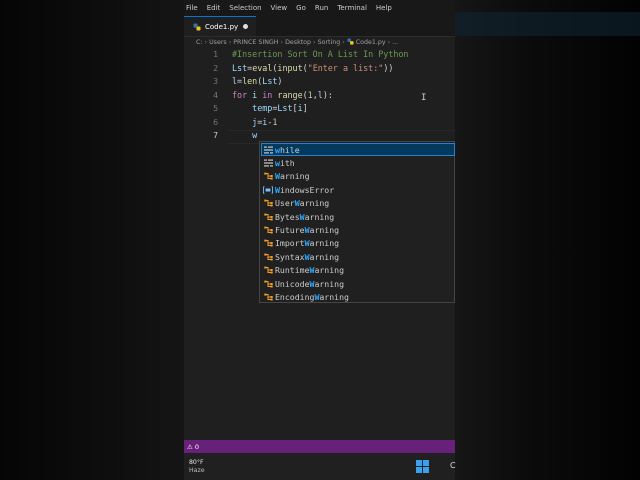  I want to click on suggestion-item: Bytes Warning, so click(358, 216).